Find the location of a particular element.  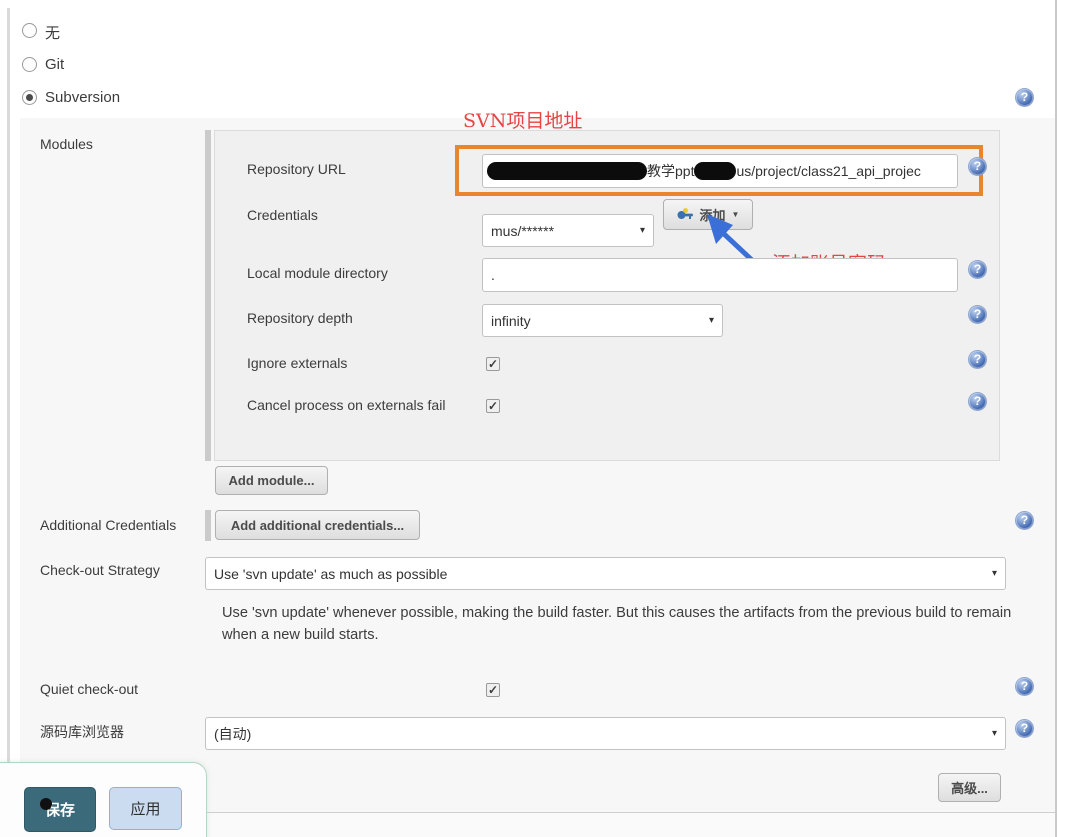

radio-label-subversion: Subversion is located at coordinates (83, 97).